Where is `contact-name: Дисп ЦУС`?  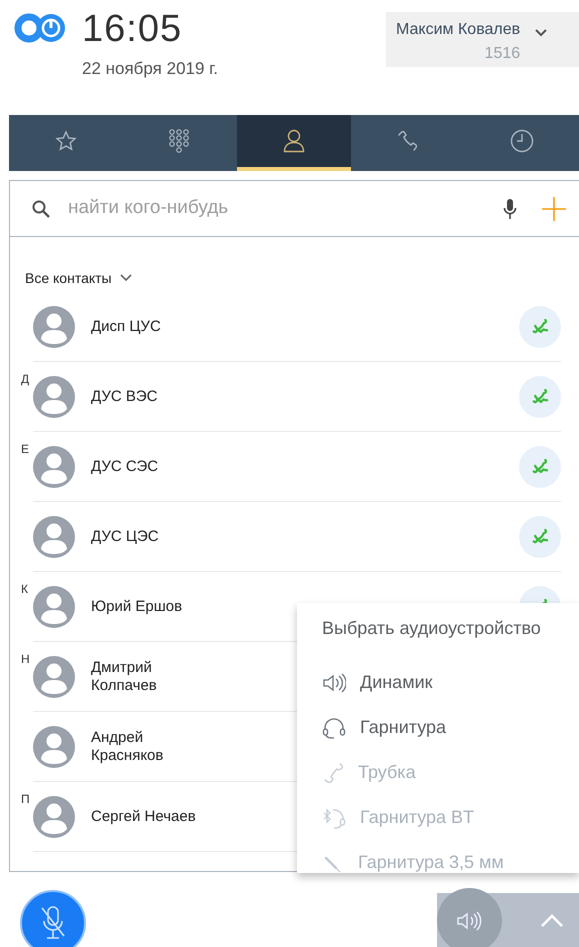
contact-name: Дисп ЦУС is located at coordinates (126, 327).